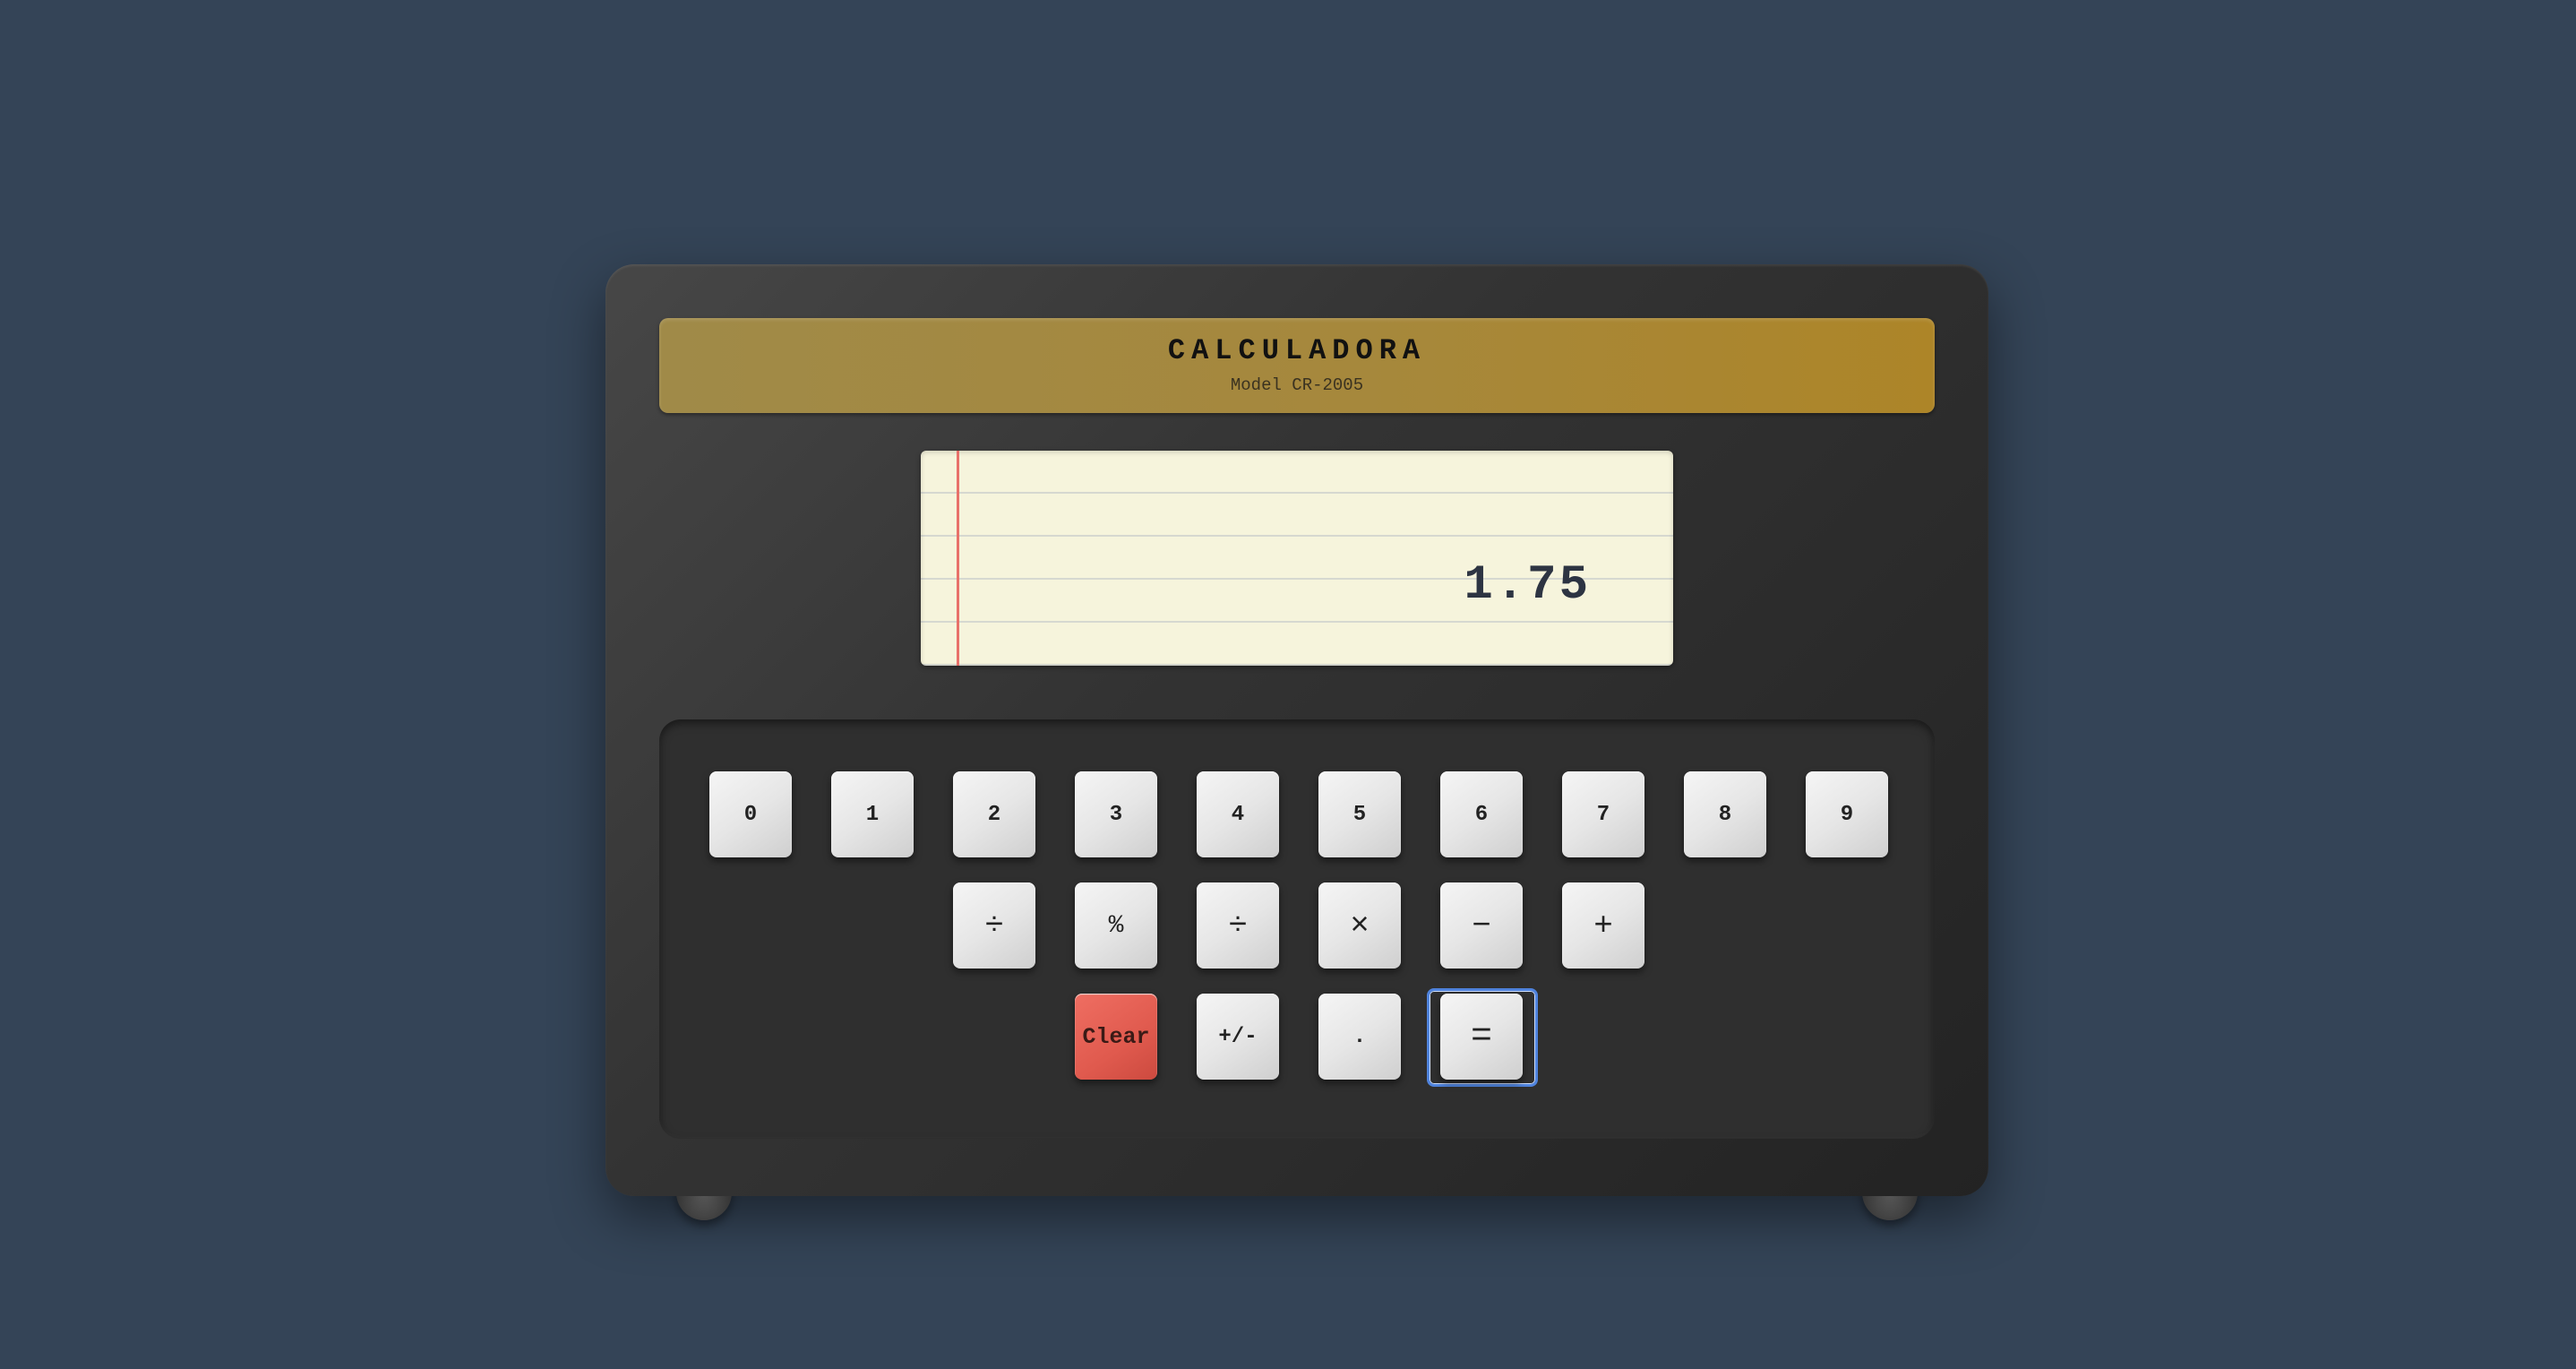 This screenshot has width=2576, height=1369. What do you see at coordinates (1238, 926) in the screenshot?
I see `key-divide: ÷` at bounding box center [1238, 926].